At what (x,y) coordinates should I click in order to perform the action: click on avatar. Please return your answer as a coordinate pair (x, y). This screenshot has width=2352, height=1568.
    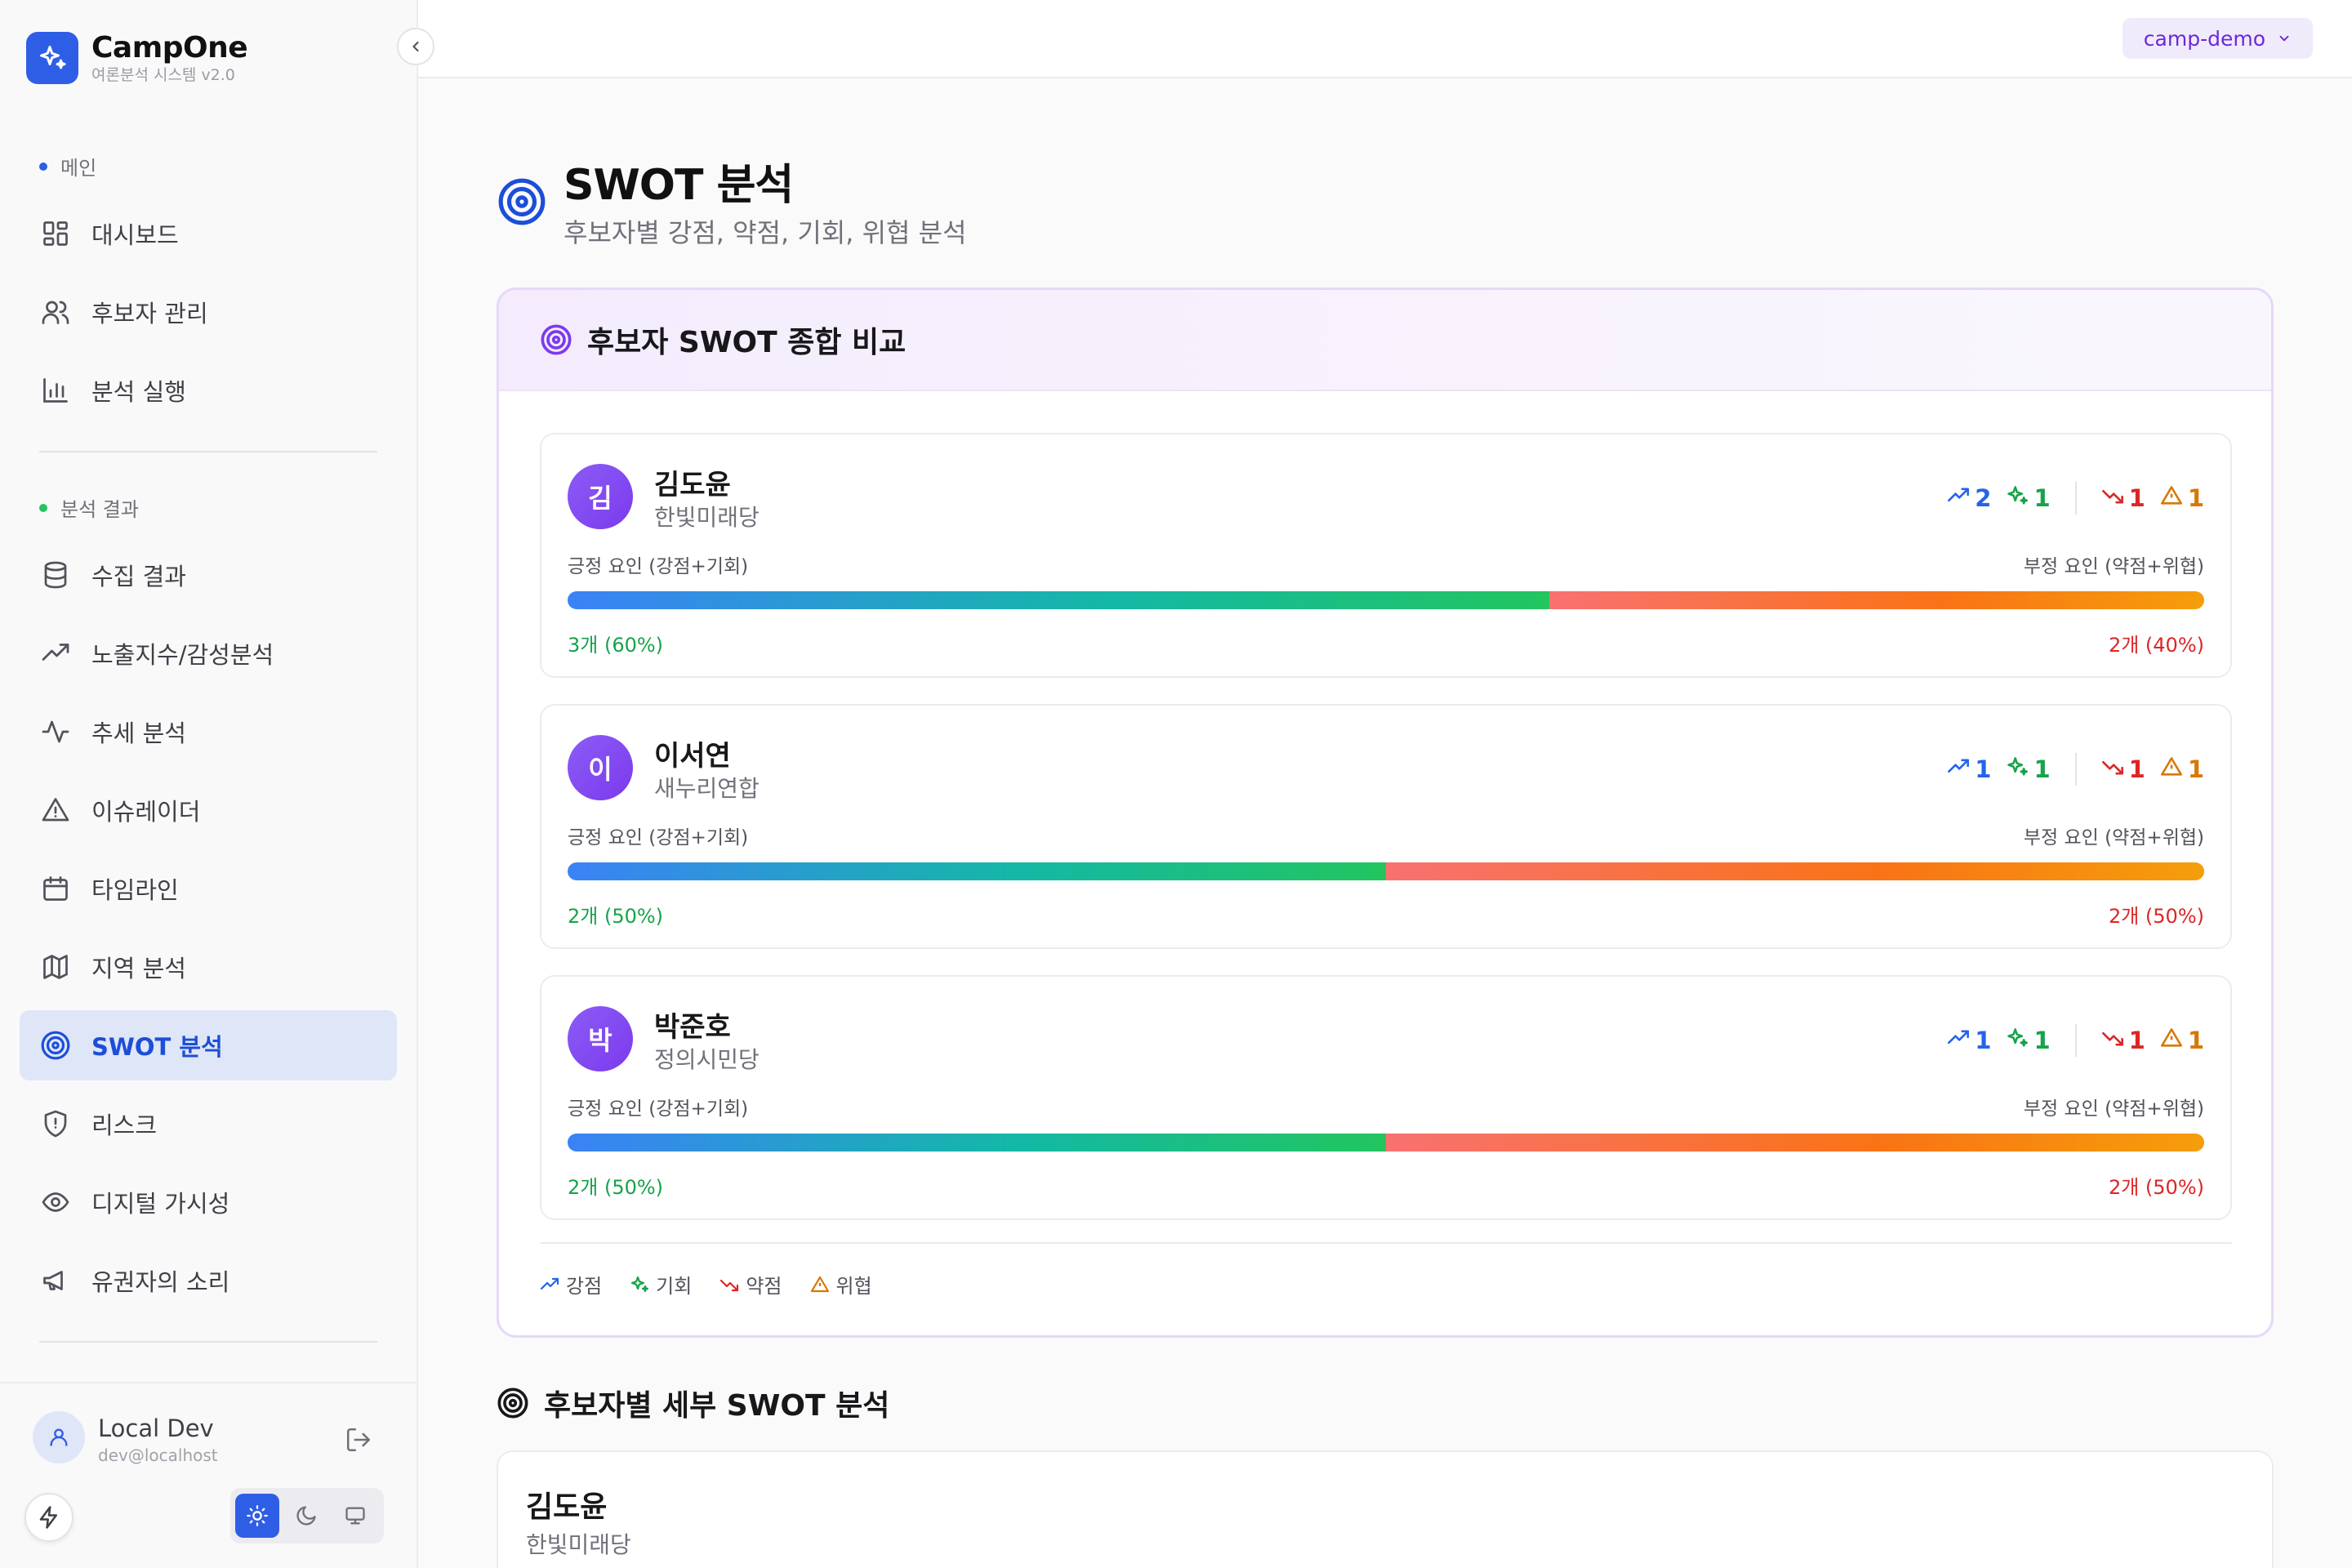
    Looking at the image, I should click on (59, 1437).